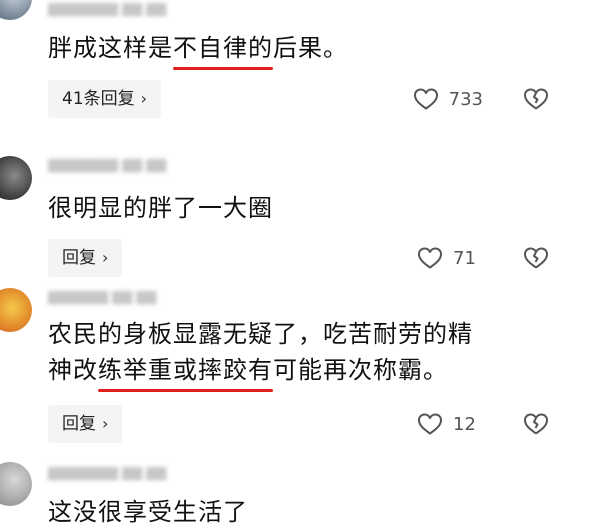  Describe the element at coordinates (185, 372) in the screenshot. I see `highlighted-text: 练举重或摔跤有` at that location.